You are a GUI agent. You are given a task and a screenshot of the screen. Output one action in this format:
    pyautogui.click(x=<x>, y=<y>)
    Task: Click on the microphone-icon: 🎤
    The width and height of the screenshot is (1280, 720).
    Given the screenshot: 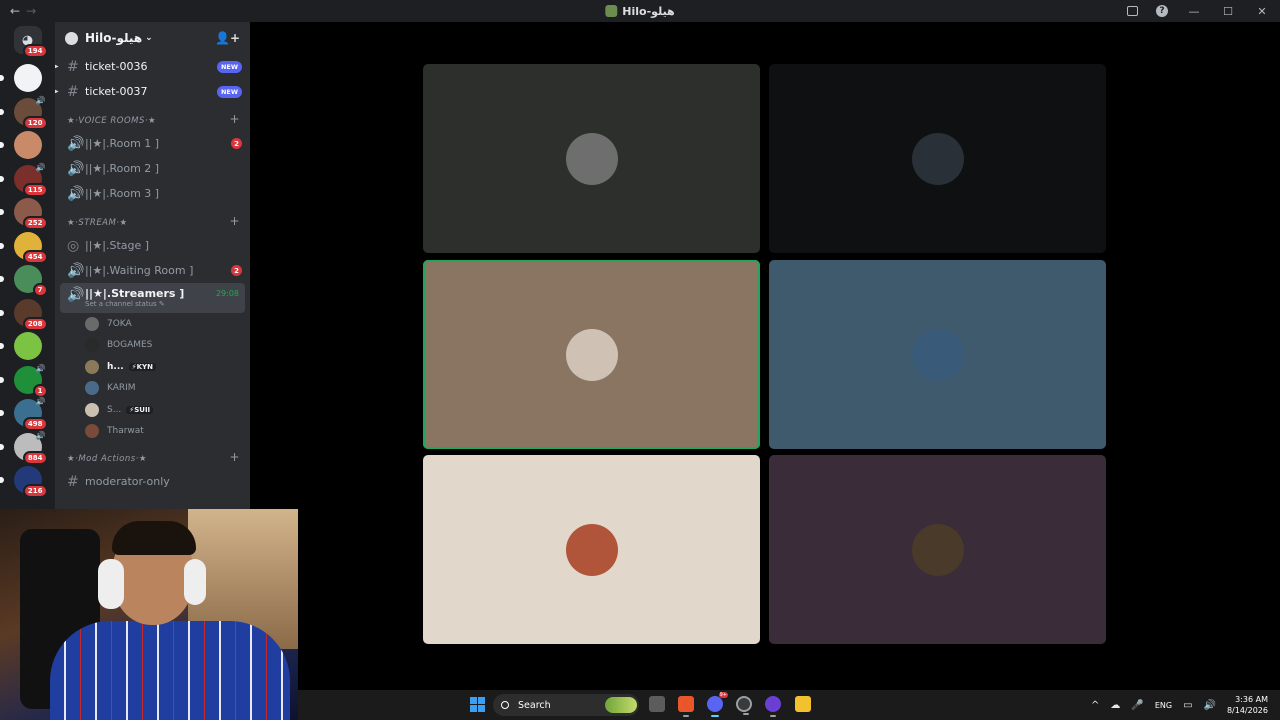 What is the action you would take?
    pyautogui.click(x=1137, y=705)
    